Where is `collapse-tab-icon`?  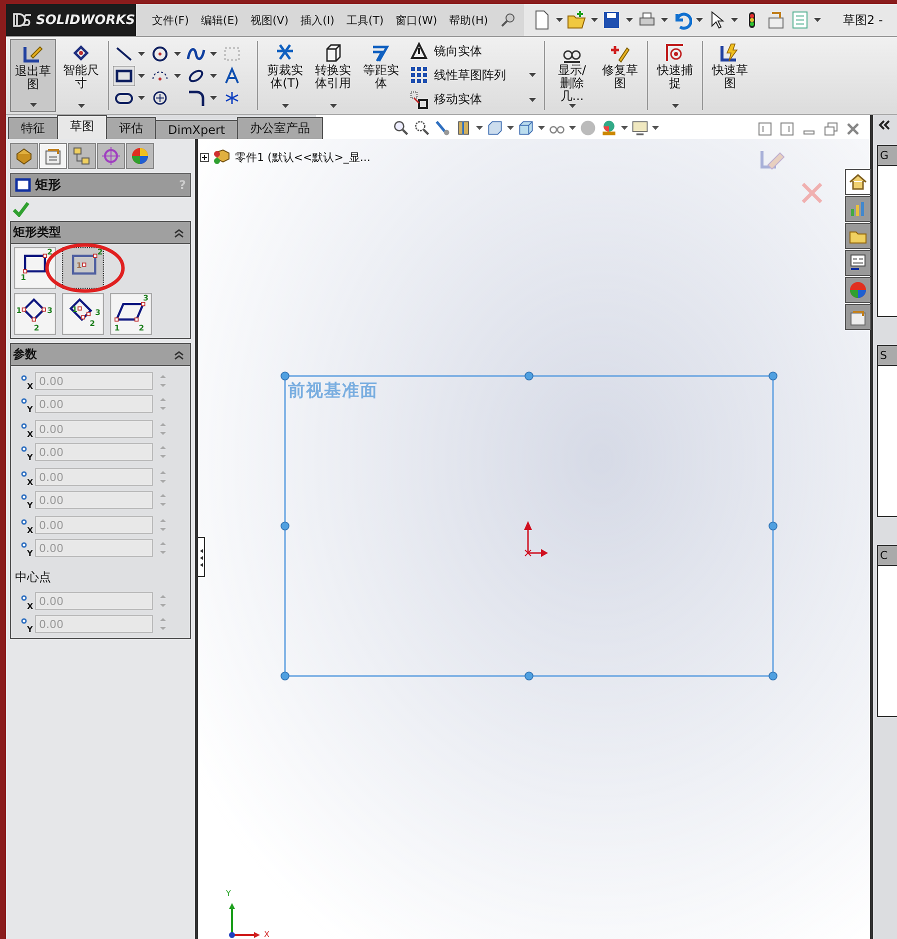
collapse-tab-icon is located at coordinates (201, 557).